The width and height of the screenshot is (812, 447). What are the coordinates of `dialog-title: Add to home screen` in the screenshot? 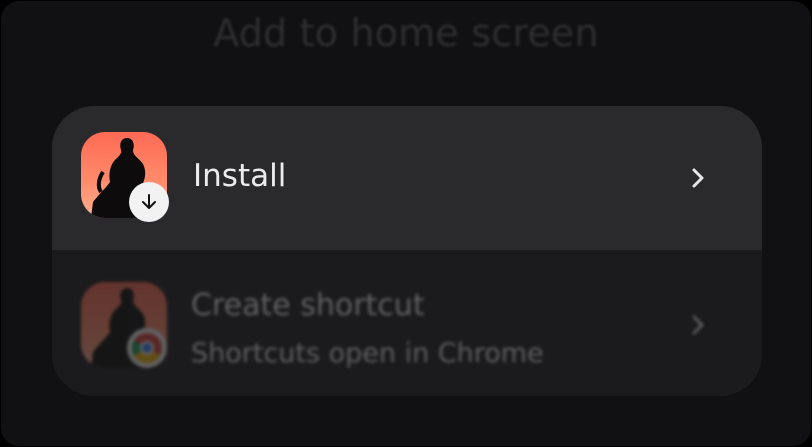 It's located at (406, 33).